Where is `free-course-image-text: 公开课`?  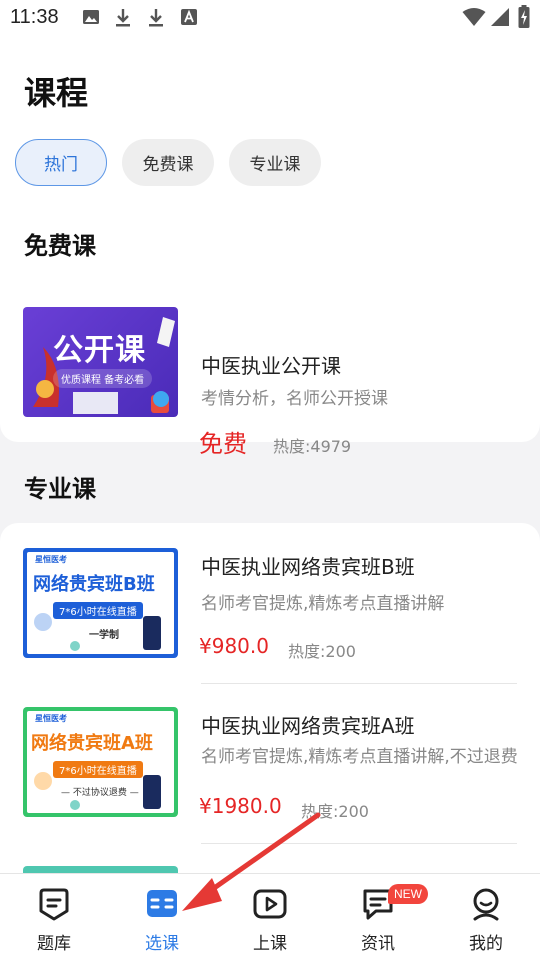
free-course-image-text: 公开课 is located at coordinates (99, 350).